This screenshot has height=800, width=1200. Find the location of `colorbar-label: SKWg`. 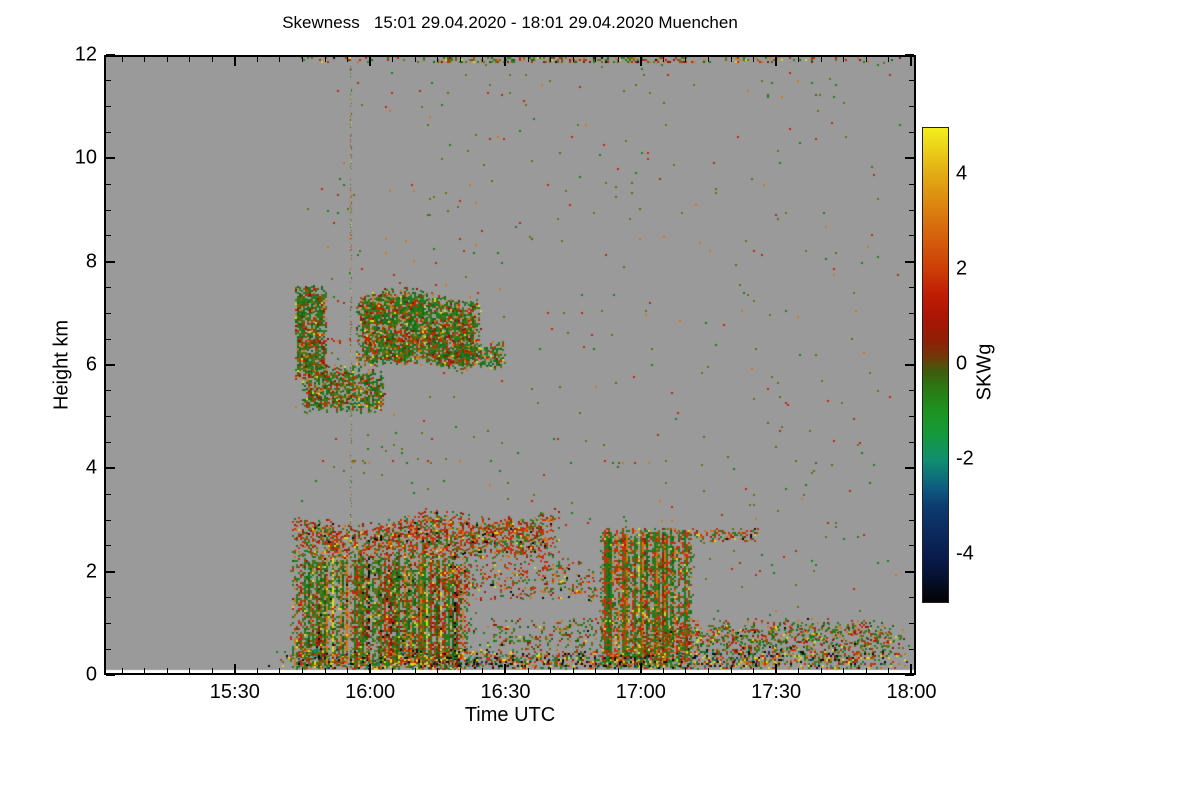

colorbar-label: SKWg is located at coordinates (984, 372).